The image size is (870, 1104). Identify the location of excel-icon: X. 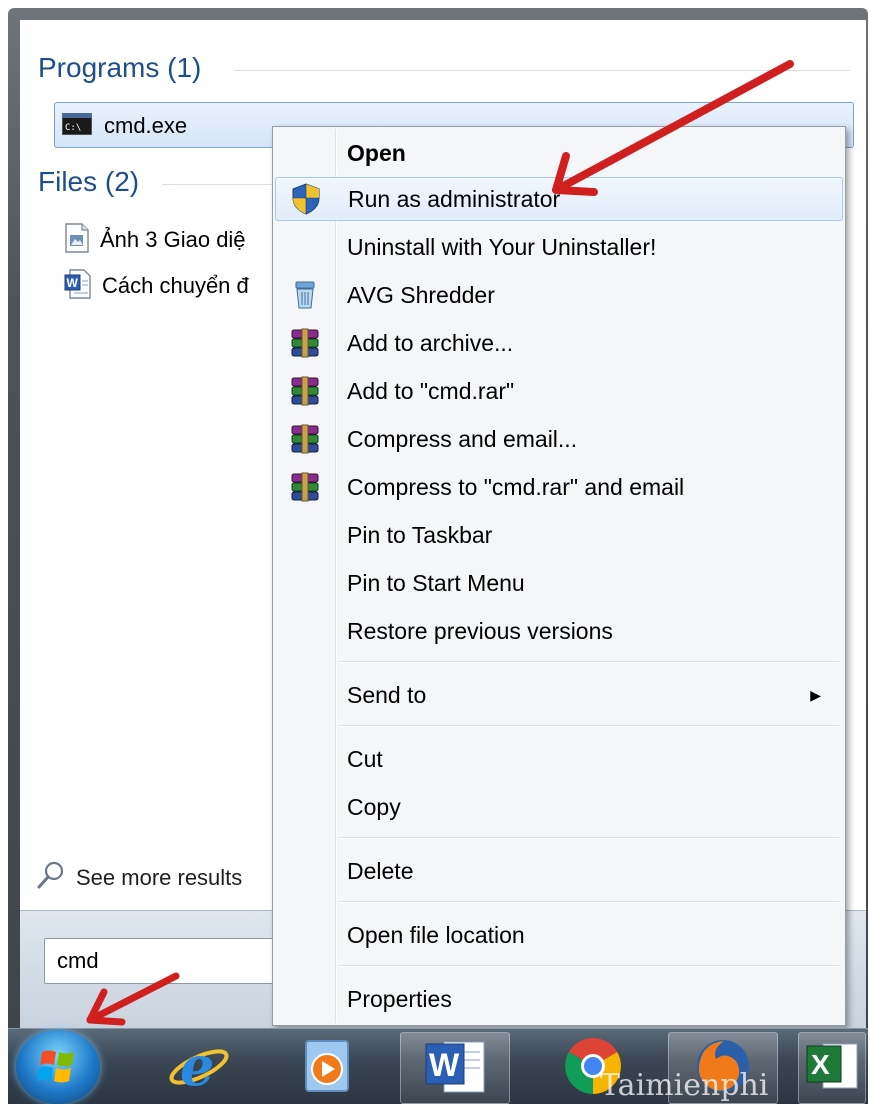
(832, 1068).